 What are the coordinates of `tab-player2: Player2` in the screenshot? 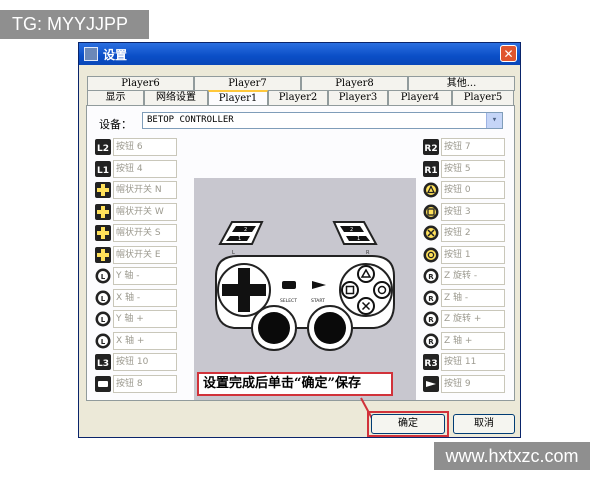 It's located at (298, 97).